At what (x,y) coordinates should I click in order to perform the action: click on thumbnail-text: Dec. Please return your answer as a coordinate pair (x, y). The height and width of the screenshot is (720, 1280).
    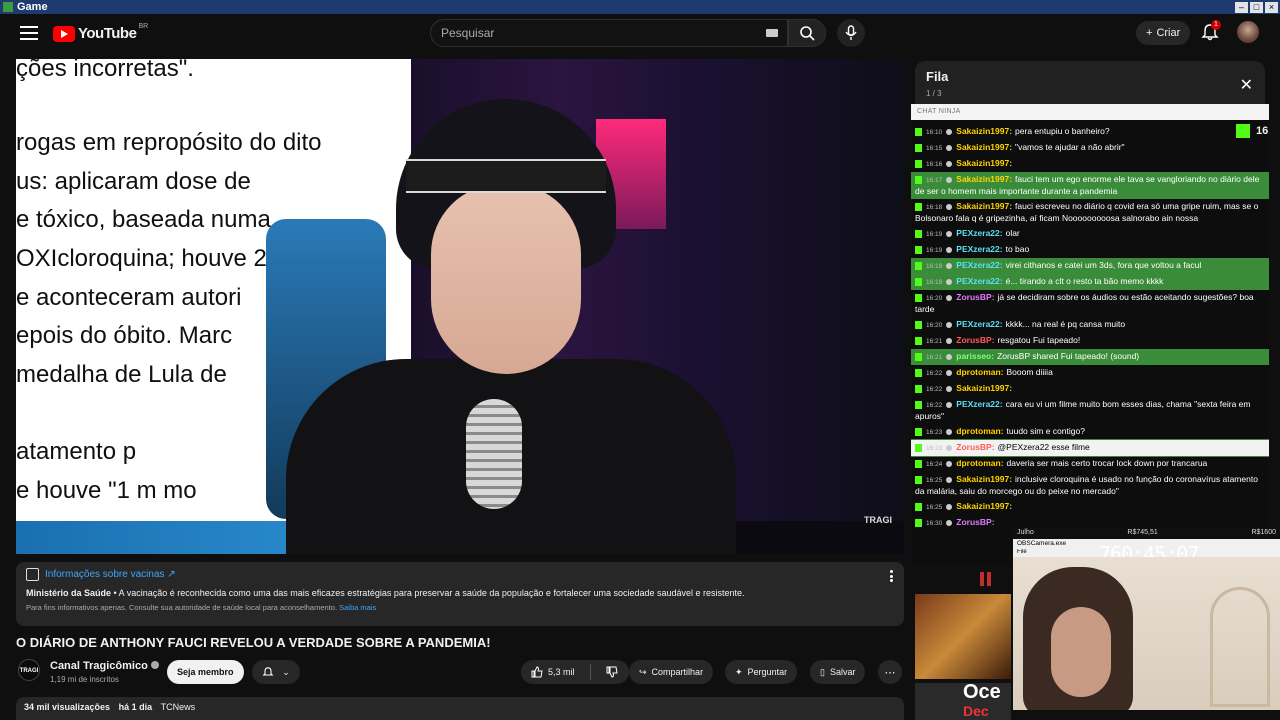
    Looking at the image, I should click on (976, 711).